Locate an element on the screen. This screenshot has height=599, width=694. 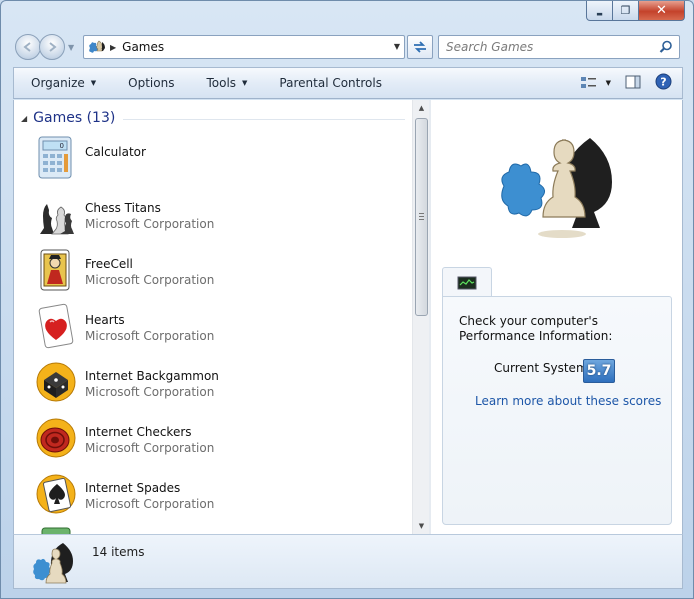
organize-label: Organize is located at coordinates (58, 83).